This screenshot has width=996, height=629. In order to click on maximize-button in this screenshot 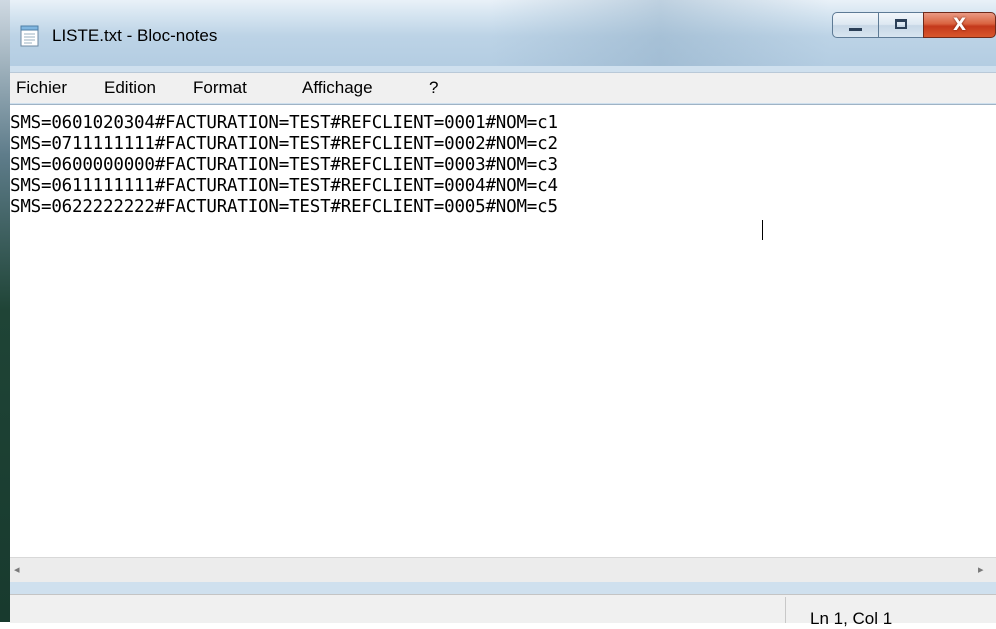, I will do `click(901, 25)`.